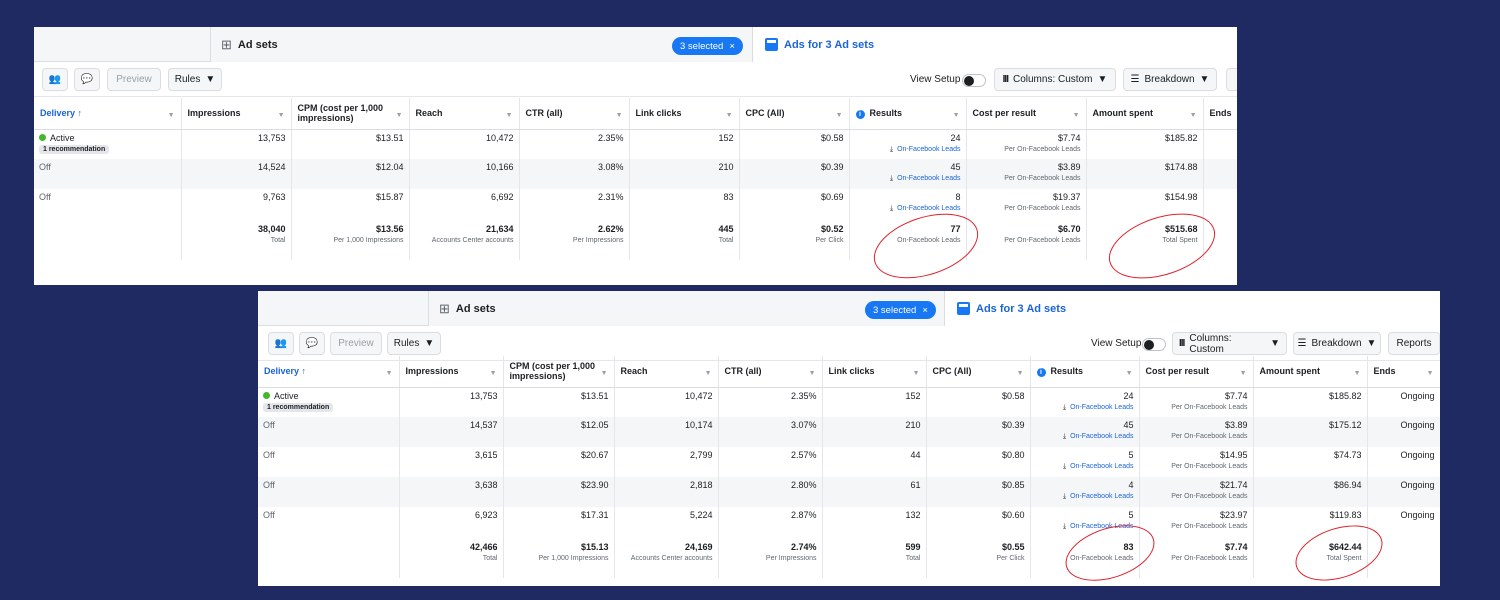  Describe the element at coordinates (329, 557) in the screenshot. I see `totals-label-cell` at that location.